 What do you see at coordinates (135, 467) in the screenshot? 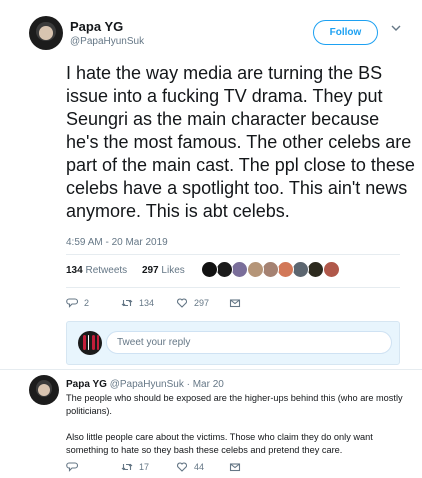
I see `reply-retweet-button: 17` at bounding box center [135, 467].